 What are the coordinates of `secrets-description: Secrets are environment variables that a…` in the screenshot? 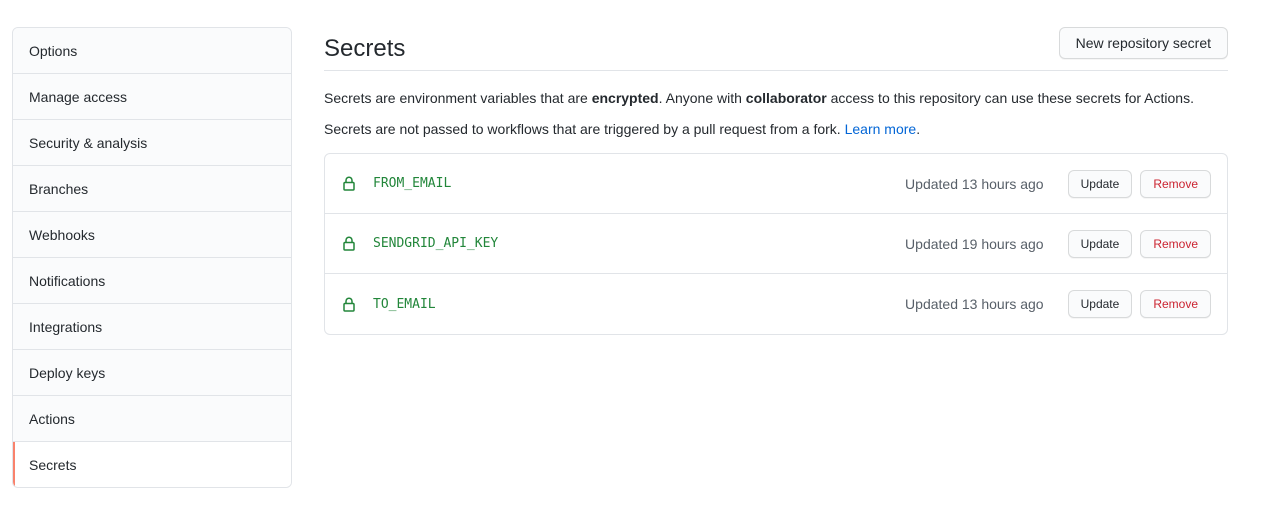 It's located at (776, 98).